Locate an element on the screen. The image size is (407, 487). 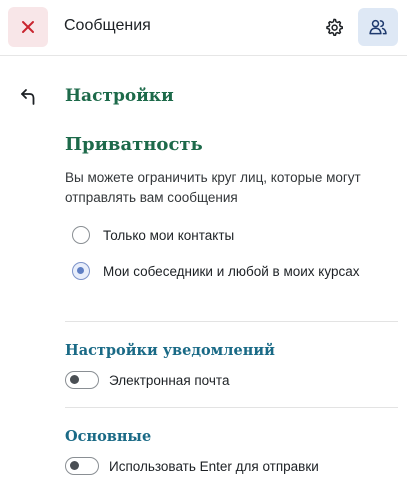
contacts-button is located at coordinates (378, 27).